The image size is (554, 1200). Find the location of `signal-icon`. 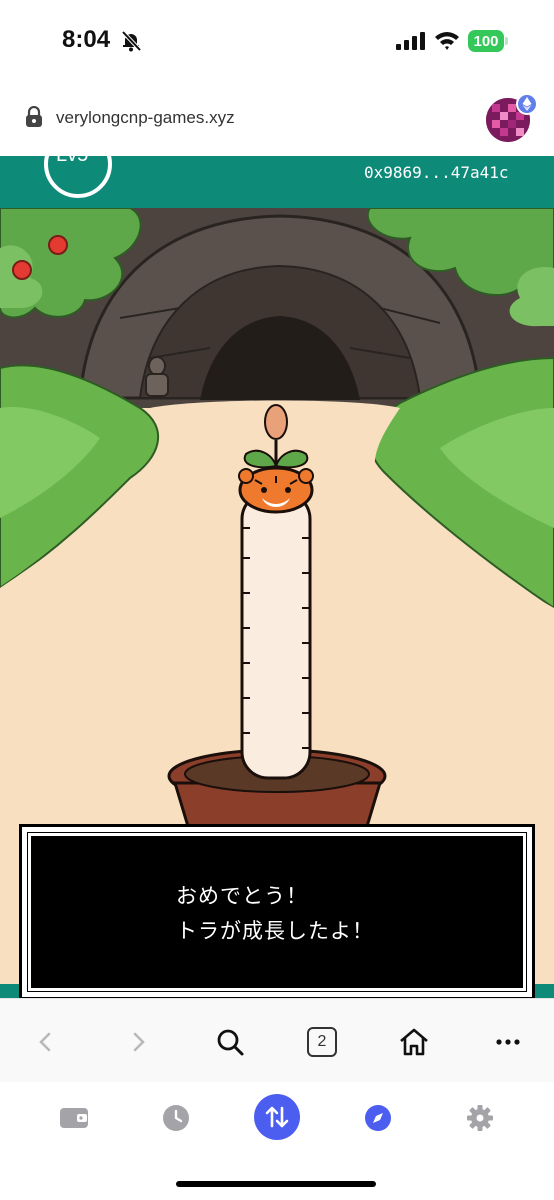

signal-icon is located at coordinates (410, 41).